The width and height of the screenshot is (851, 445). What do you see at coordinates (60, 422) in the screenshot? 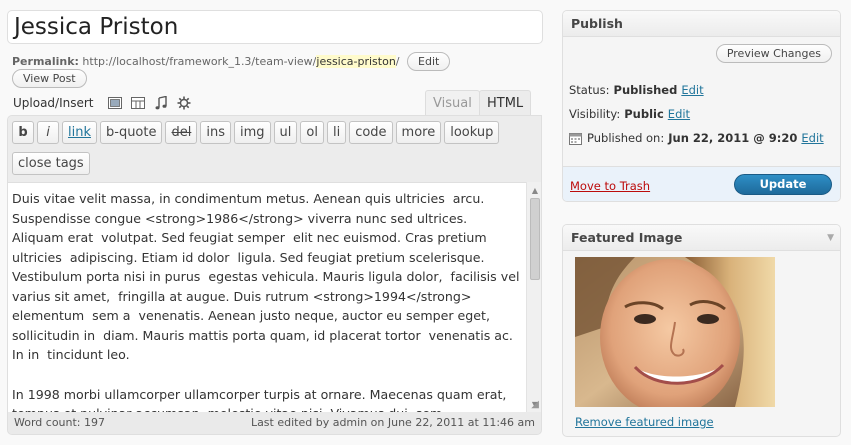
I see `word-count: Word count: 197` at bounding box center [60, 422].